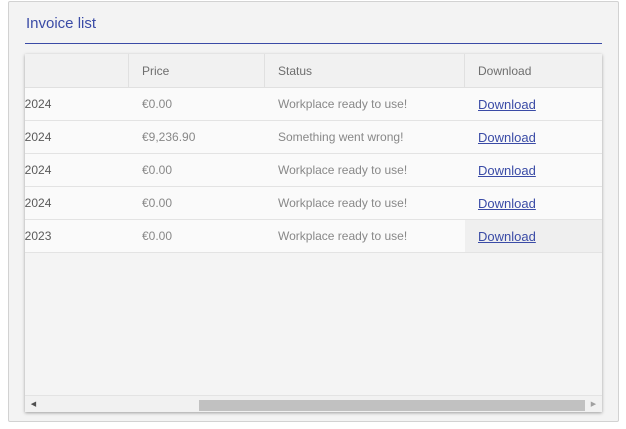  Describe the element at coordinates (313, 43) in the screenshot. I see `title-divider` at that location.